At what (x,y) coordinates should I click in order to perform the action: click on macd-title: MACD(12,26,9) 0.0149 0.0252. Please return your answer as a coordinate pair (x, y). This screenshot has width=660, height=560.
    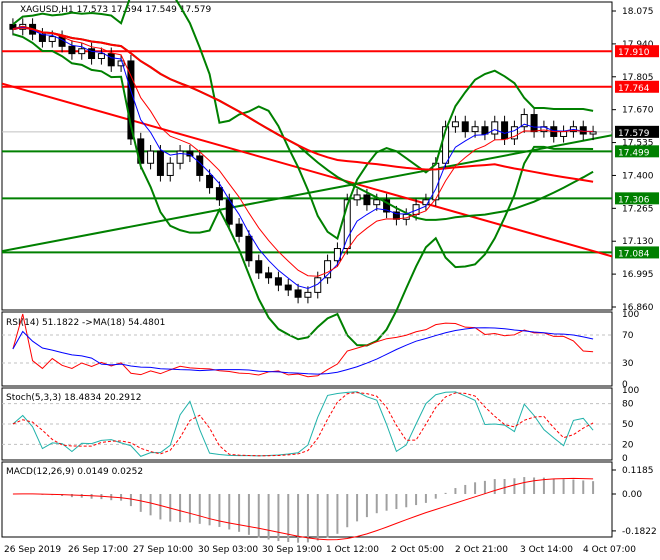
    Looking at the image, I should click on (74, 472).